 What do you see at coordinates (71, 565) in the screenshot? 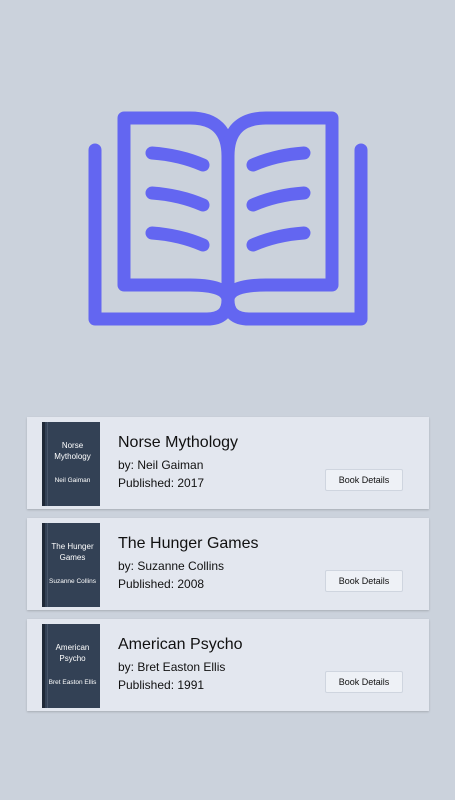
I see `book-cover: The Hunger Games Suzanne Collins` at bounding box center [71, 565].